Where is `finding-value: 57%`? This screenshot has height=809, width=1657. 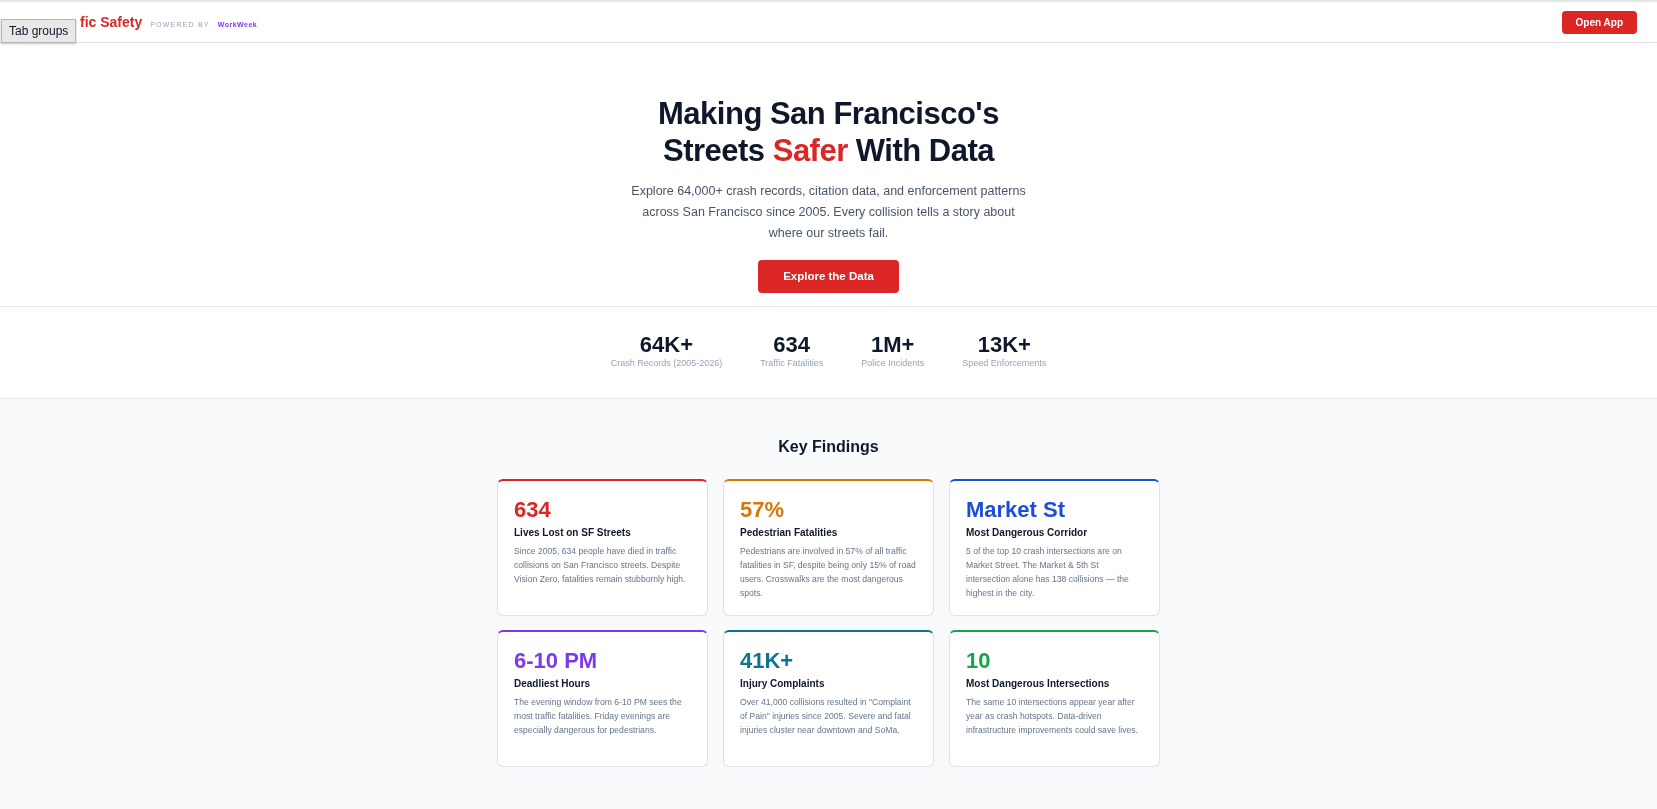
finding-value: 57% is located at coordinates (763, 510).